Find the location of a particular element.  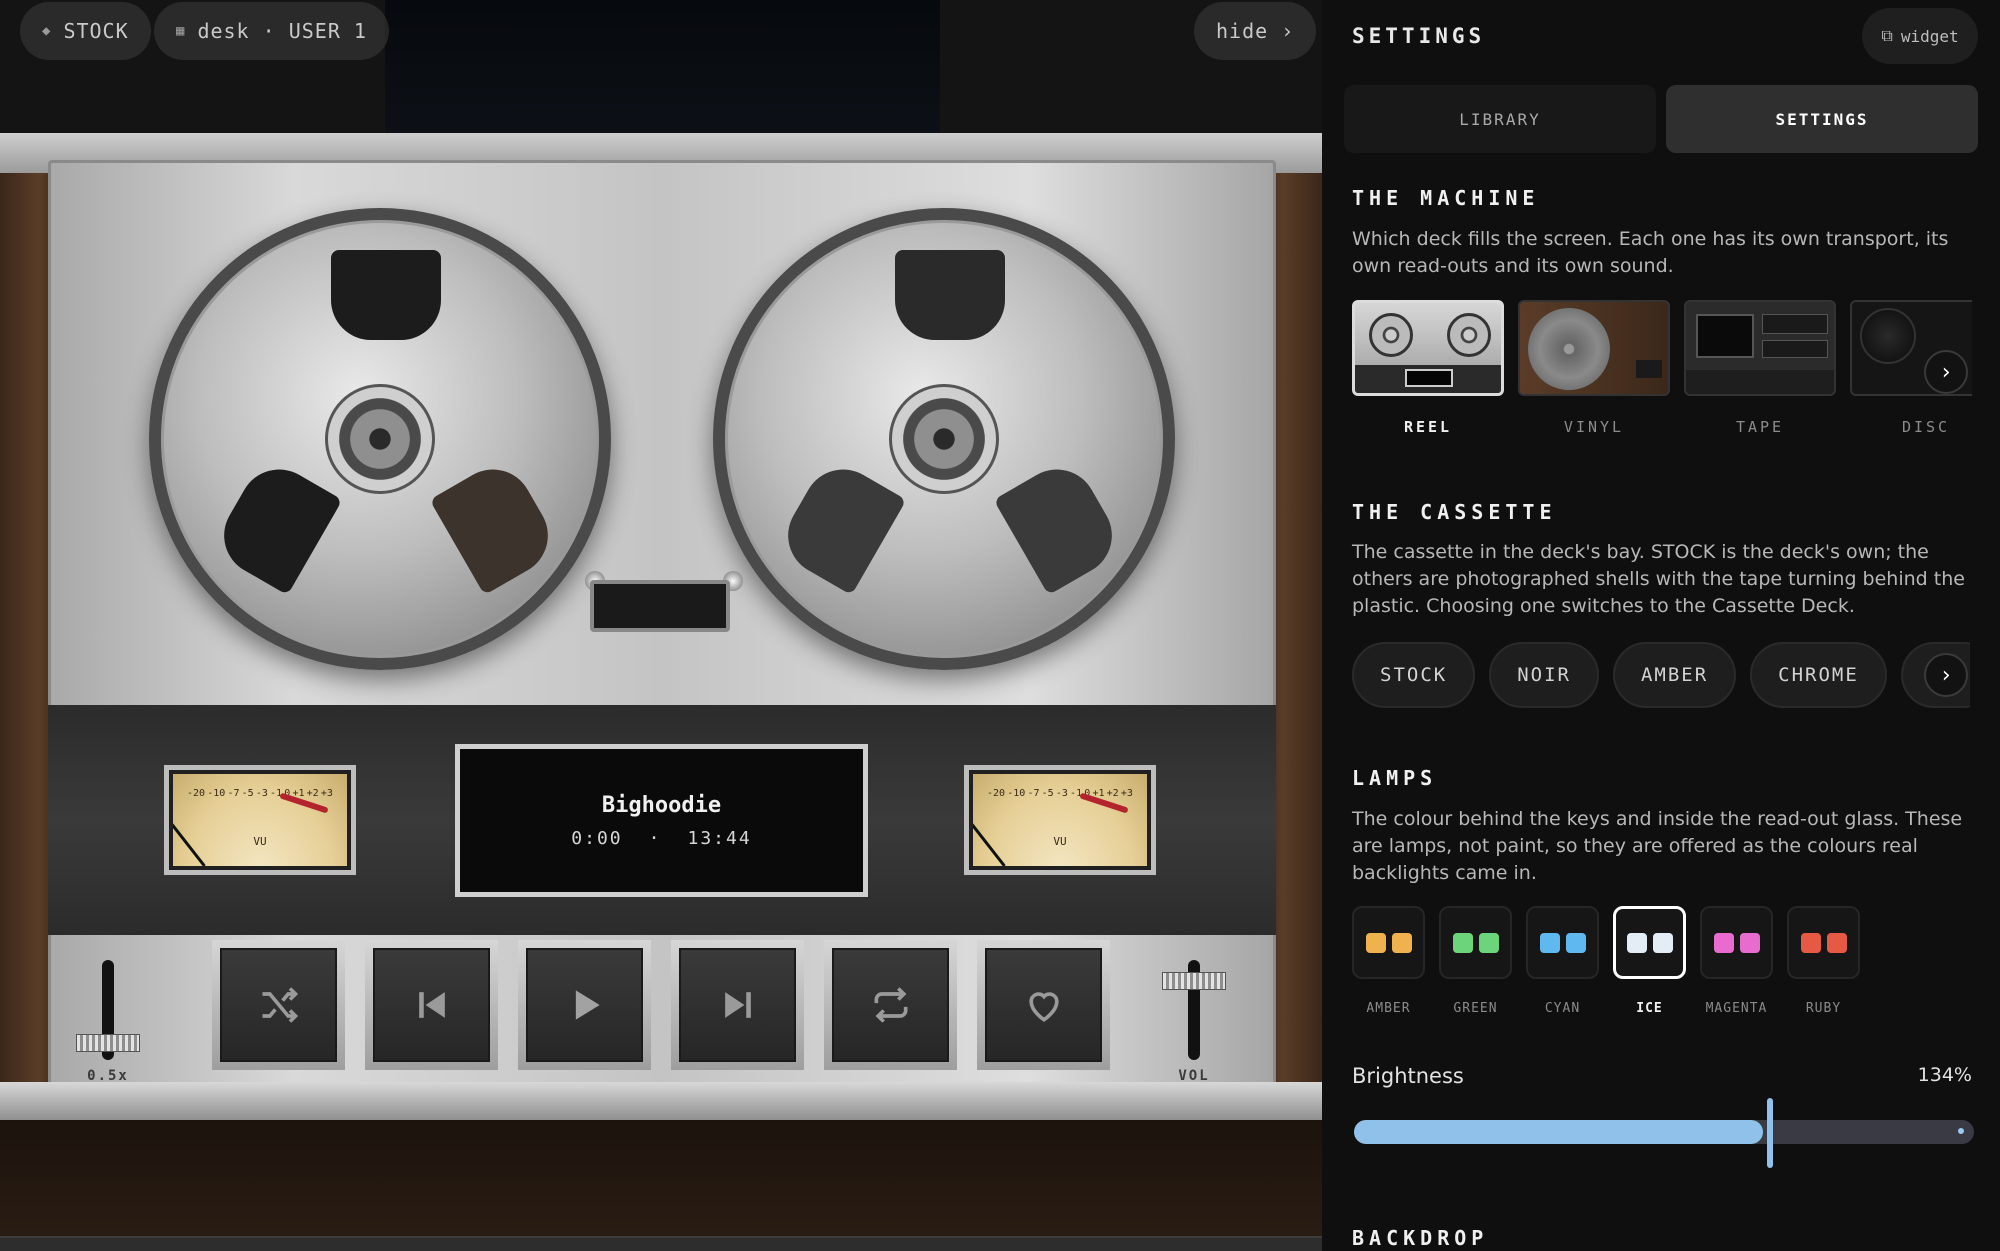

stock-pill-label: STOCK is located at coordinates (96, 31).